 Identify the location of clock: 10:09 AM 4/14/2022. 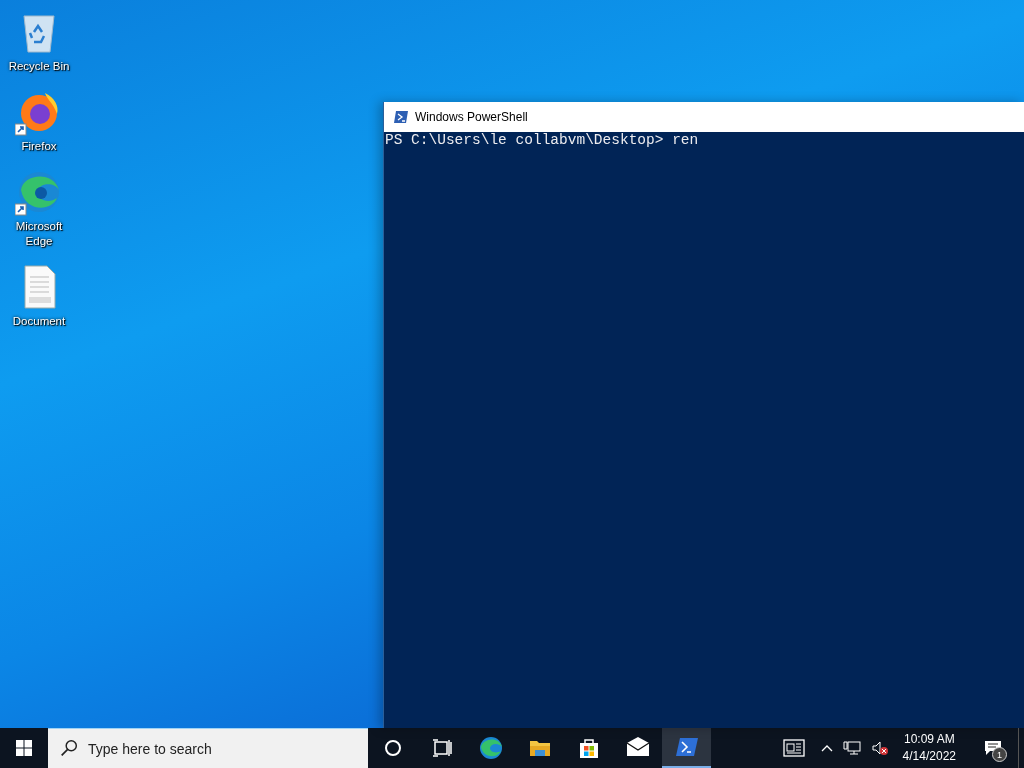
(929, 748).